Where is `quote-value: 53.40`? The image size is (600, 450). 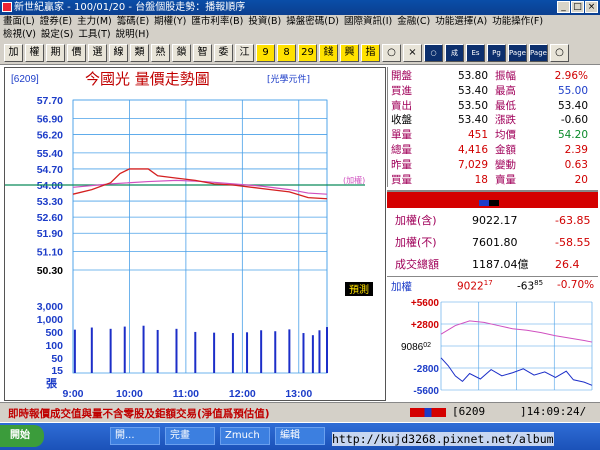
quote-value: 53.40 is located at coordinates (472, 90).